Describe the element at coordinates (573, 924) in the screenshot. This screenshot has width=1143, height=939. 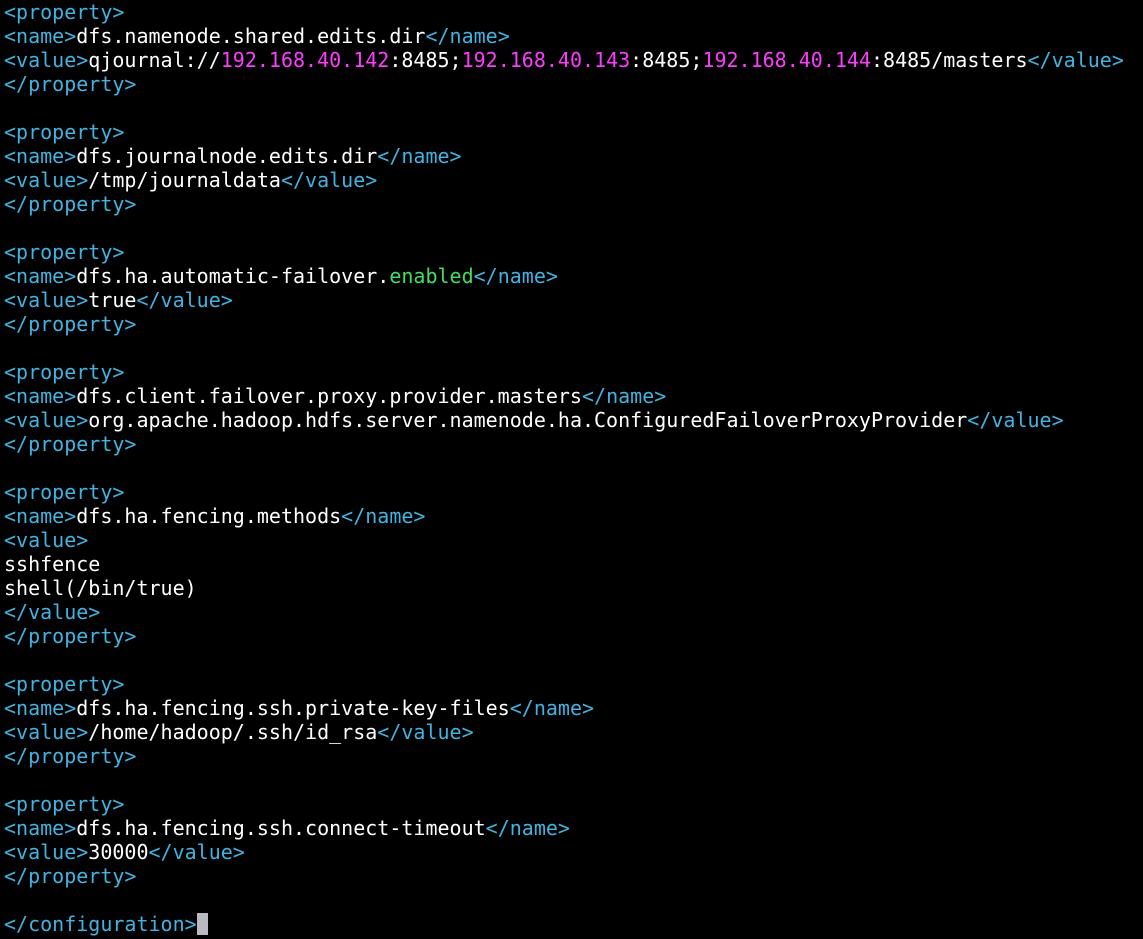
I see `editor-line: </configuration>` at that location.